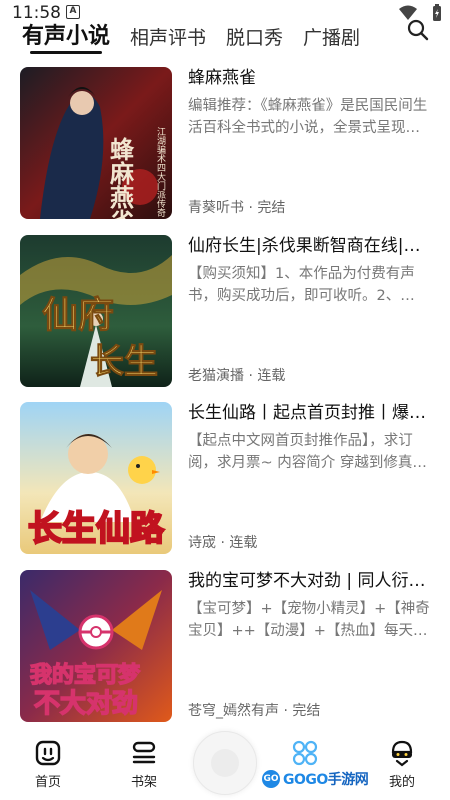  I want to click on nav-home-label: 首页, so click(47, 782).